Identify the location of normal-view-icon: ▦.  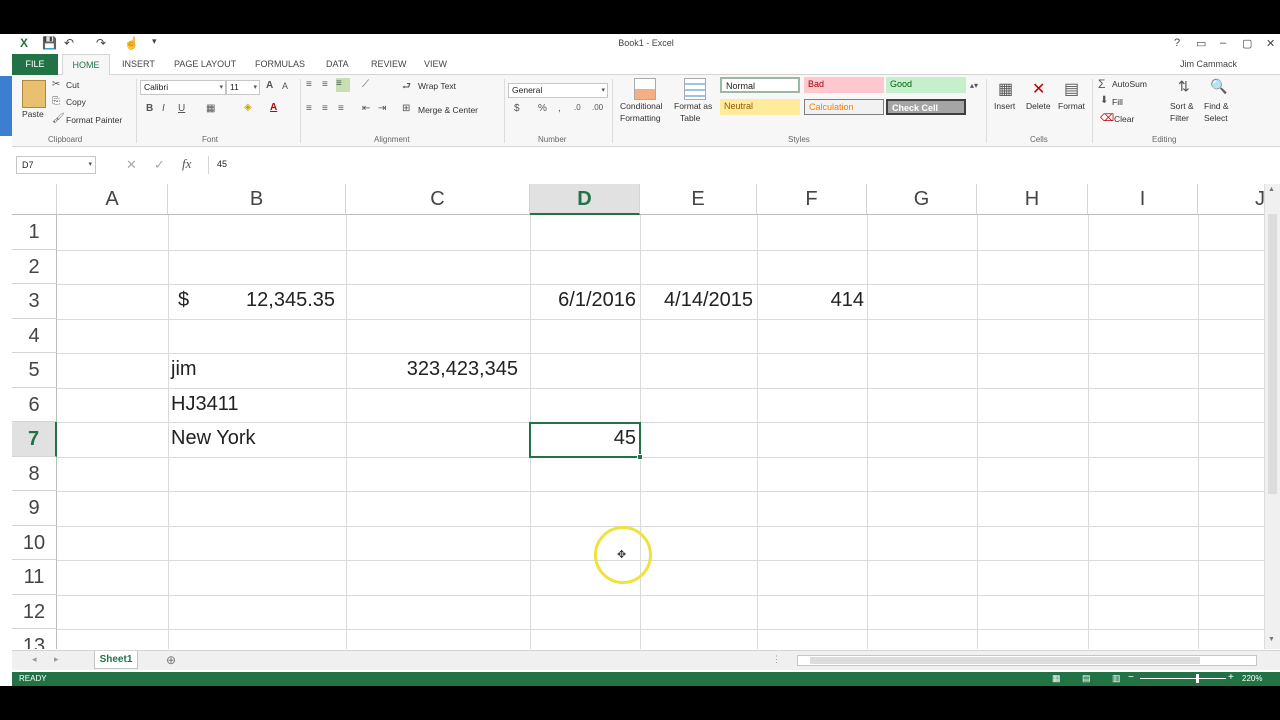
(1056, 678).